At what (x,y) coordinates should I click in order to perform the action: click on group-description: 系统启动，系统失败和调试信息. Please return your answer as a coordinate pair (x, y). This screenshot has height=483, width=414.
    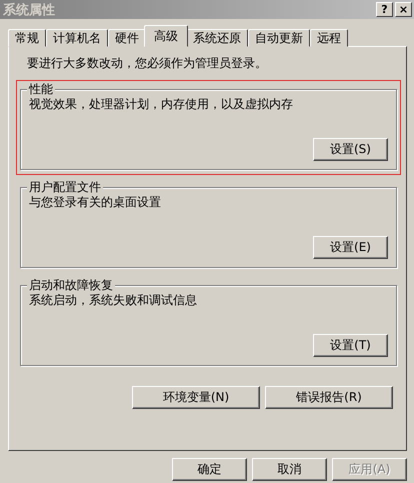
    Looking at the image, I should click on (113, 300).